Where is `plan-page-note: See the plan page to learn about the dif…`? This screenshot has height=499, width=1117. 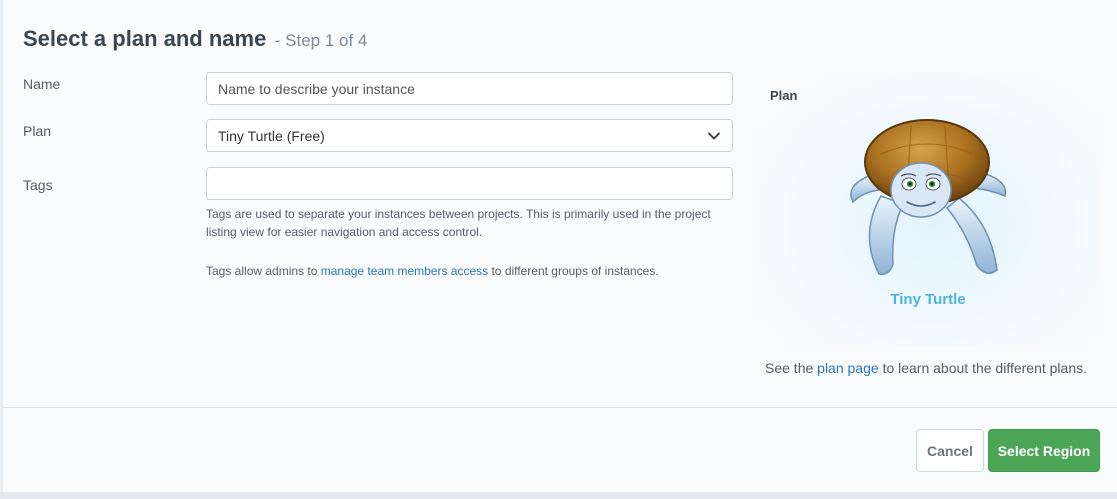 plan-page-note: See the plan page to learn about the dif… is located at coordinates (926, 368).